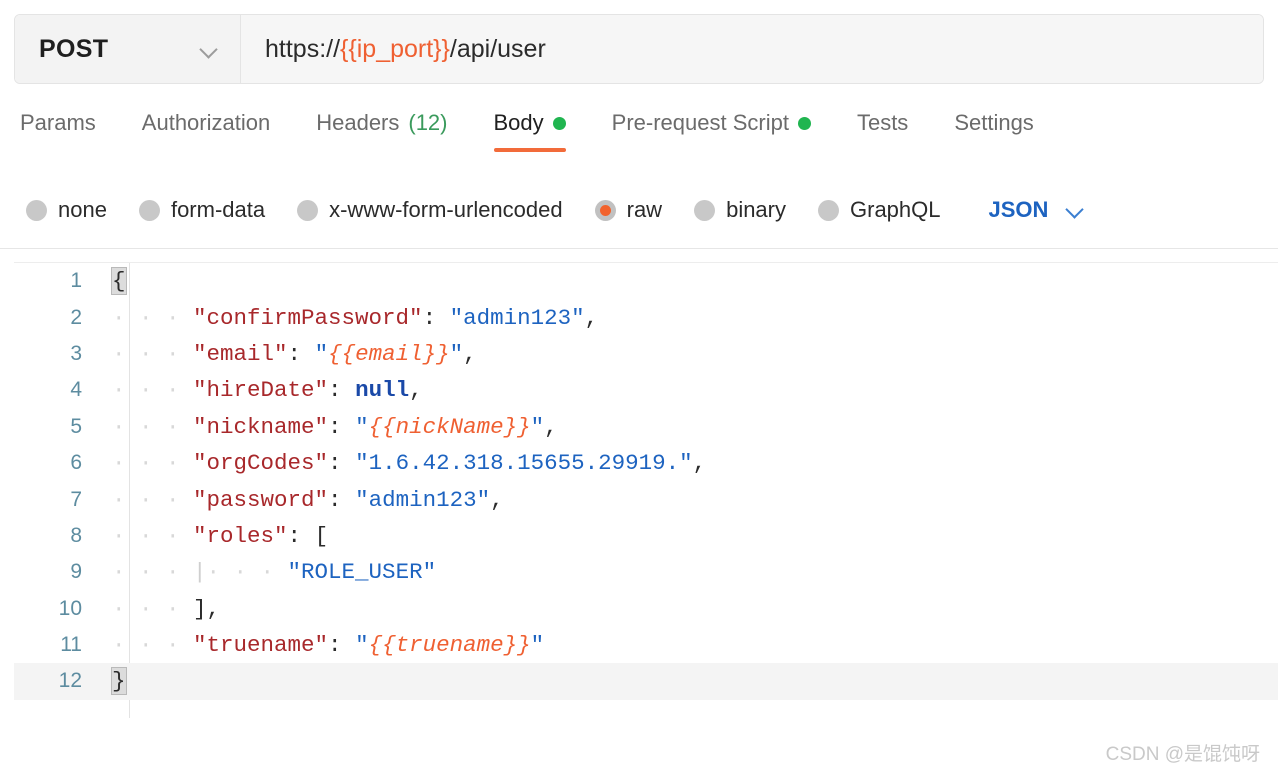  I want to click on line-number: 9, so click(76, 572).